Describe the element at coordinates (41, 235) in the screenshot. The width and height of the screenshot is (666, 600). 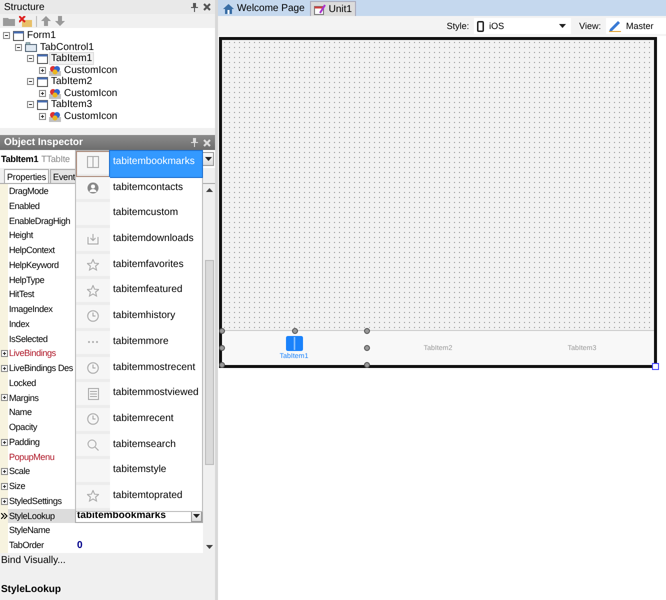
I see `property-name: Height` at that location.